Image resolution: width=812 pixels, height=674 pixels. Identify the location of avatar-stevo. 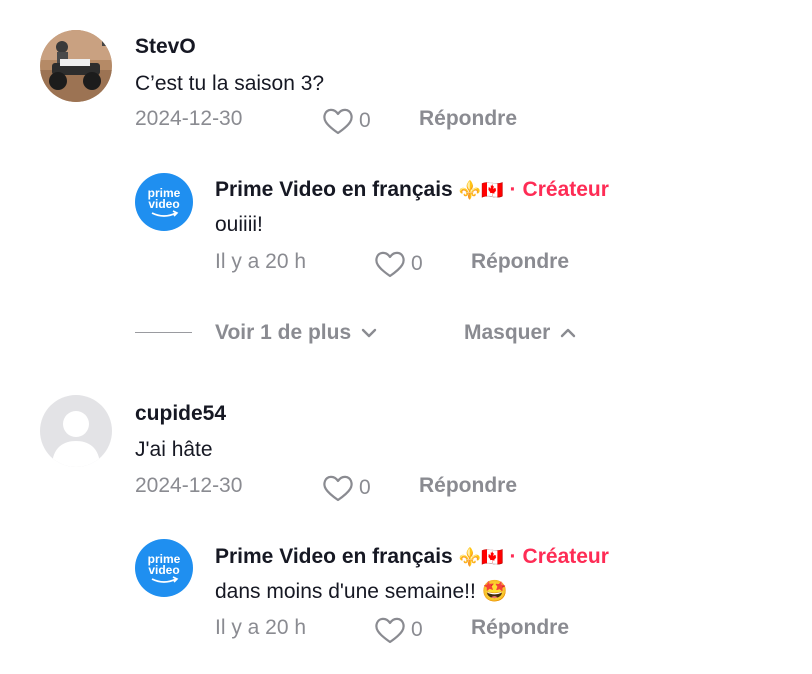
(76, 66).